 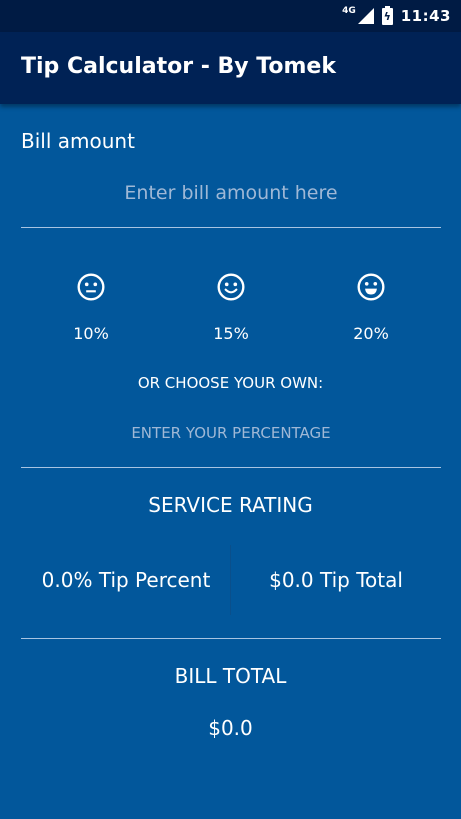 What do you see at coordinates (178, 66) in the screenshot?
I see `app-title: Tip Calculator - By Tomek` at bounding box center [178, 66].